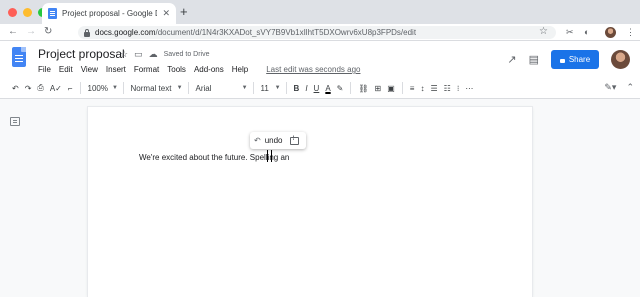 Image resolution: width=640 pixels, height=297 pixels. I want to click on move-folder-icon: ▭, so click(138, 54).